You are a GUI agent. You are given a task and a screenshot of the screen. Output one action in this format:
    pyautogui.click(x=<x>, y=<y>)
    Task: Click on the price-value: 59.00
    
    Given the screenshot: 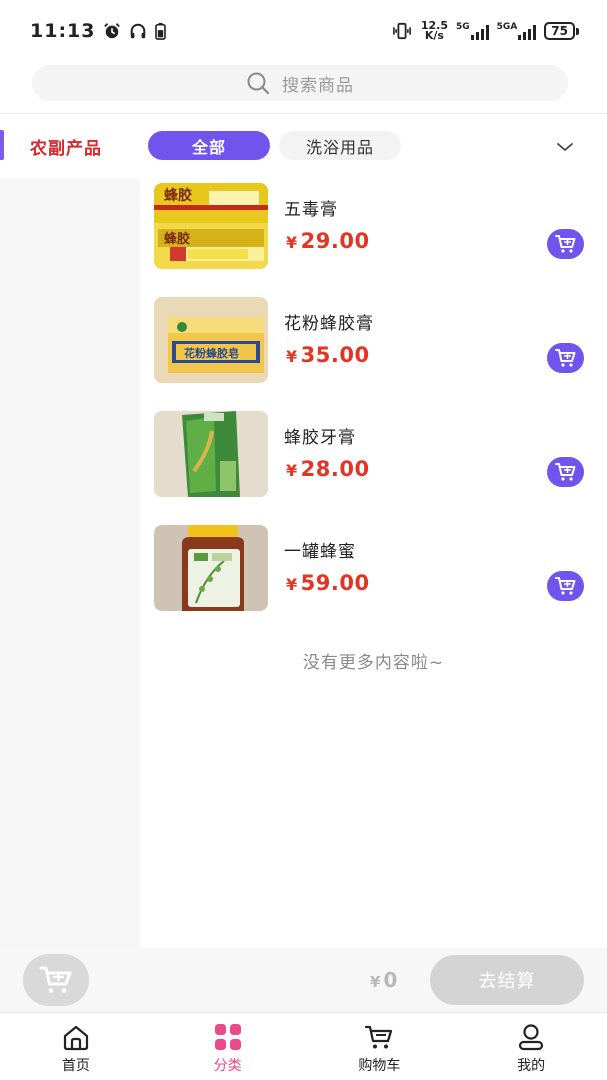 What is the action you would take?
    pyautogui.click(x=335, y=583)
    